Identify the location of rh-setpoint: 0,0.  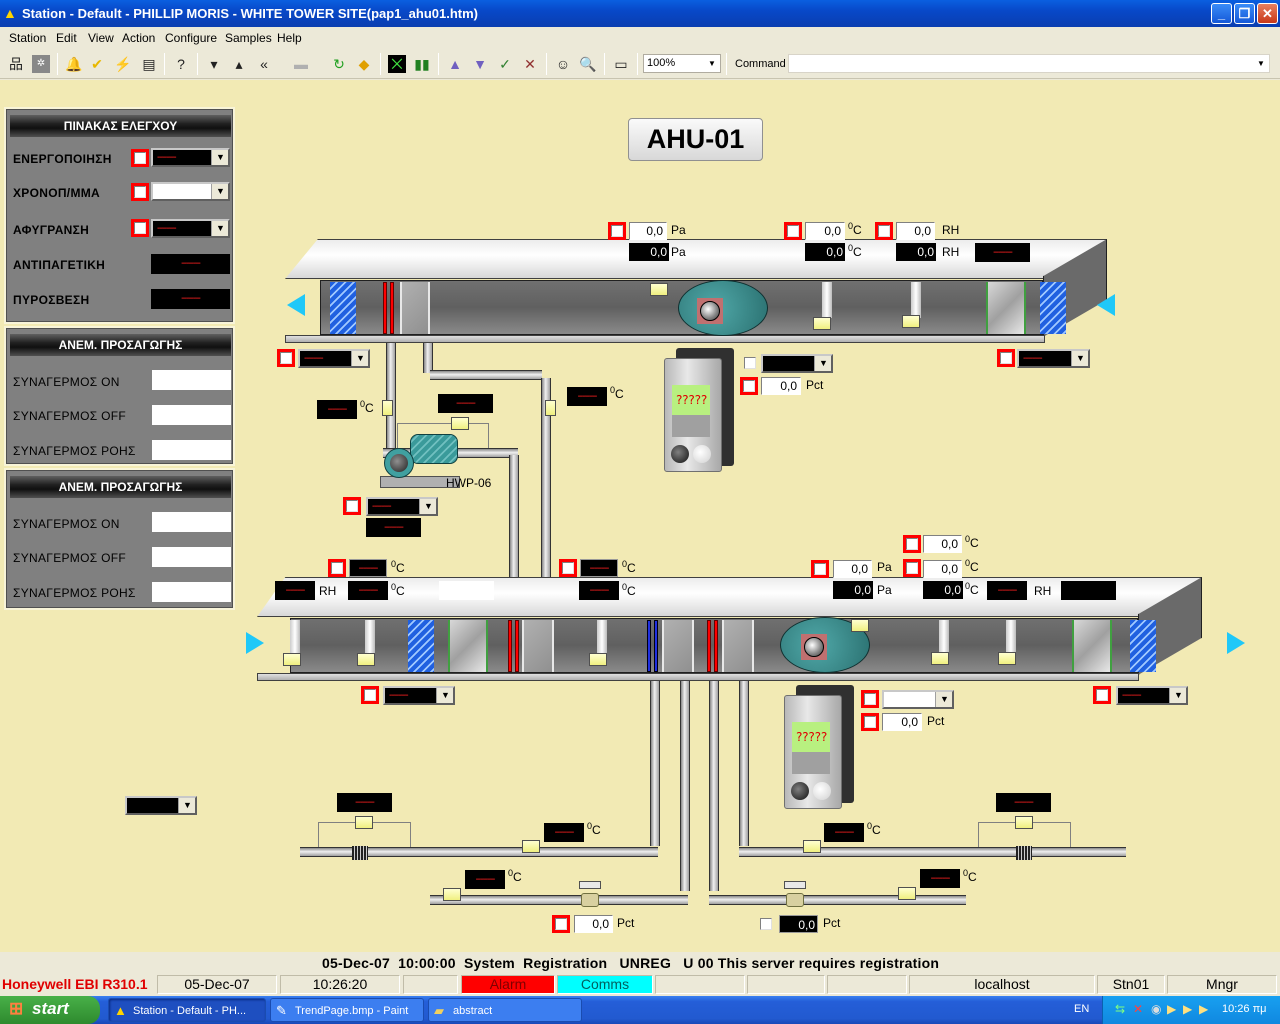
(915, 231).